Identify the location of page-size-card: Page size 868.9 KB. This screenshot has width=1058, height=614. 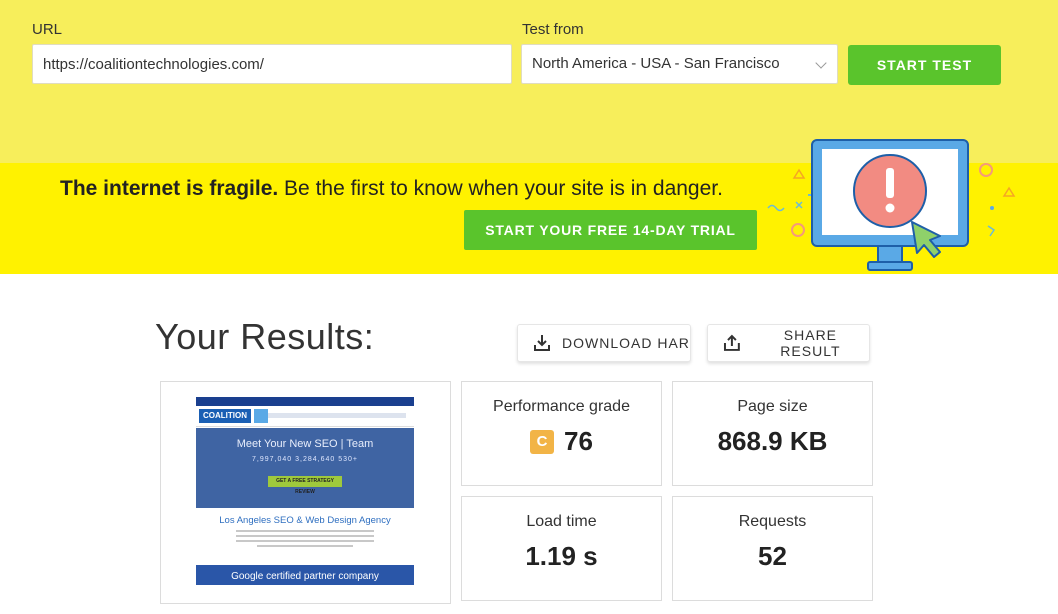
(772, 433).